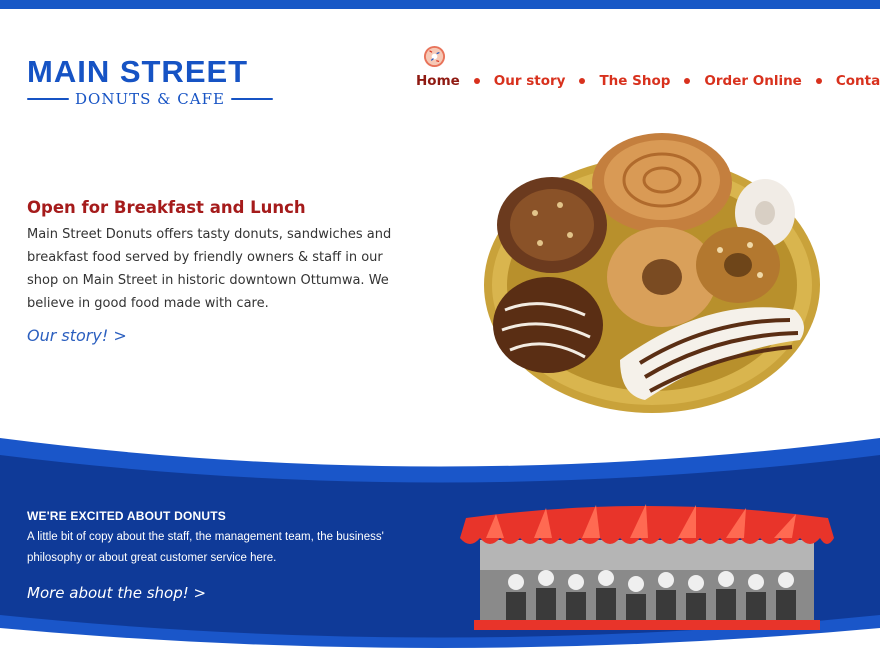  I want to click on nav-item-home: Home, so click(438, 81).